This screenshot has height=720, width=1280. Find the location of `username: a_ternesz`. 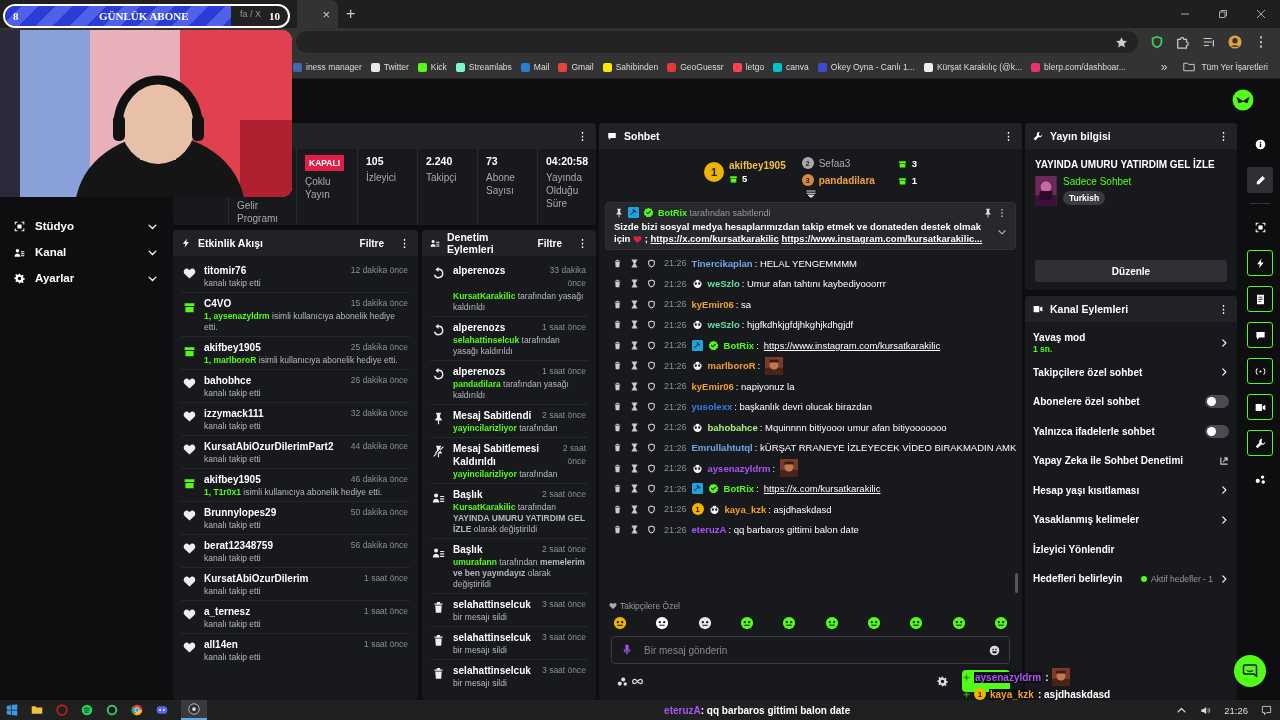

username: a_ternesz is located at coordinates (227, 611).